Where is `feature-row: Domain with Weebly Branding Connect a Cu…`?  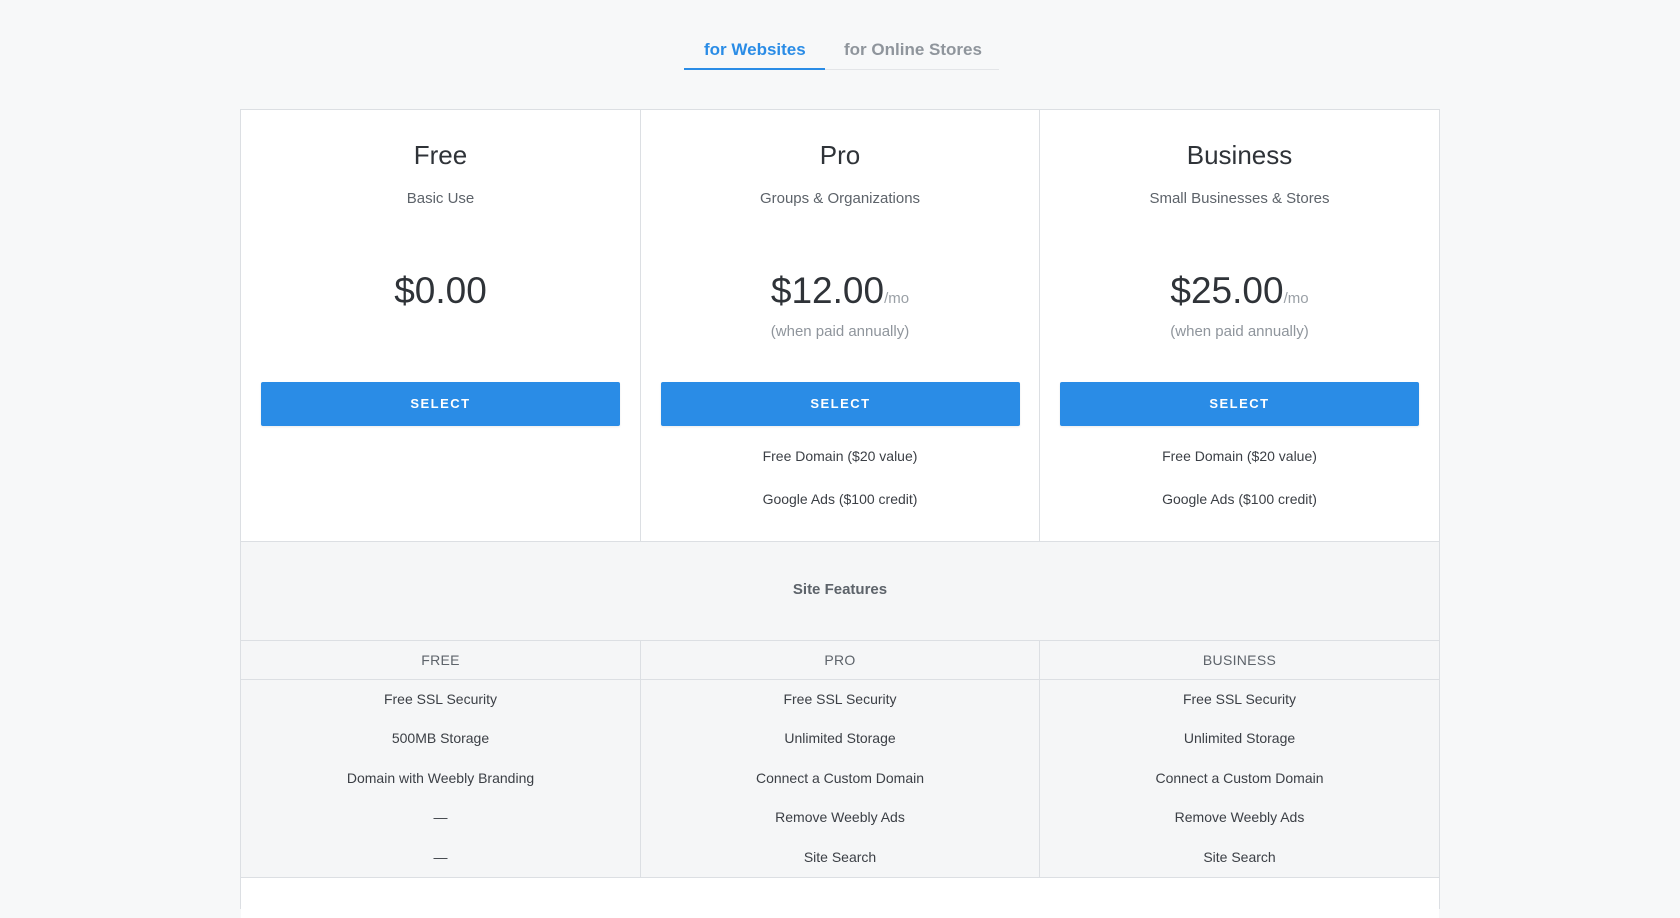
feature-row: Domain with Weebly Branding Connect a Cu… is located at coordinates (840, 778).